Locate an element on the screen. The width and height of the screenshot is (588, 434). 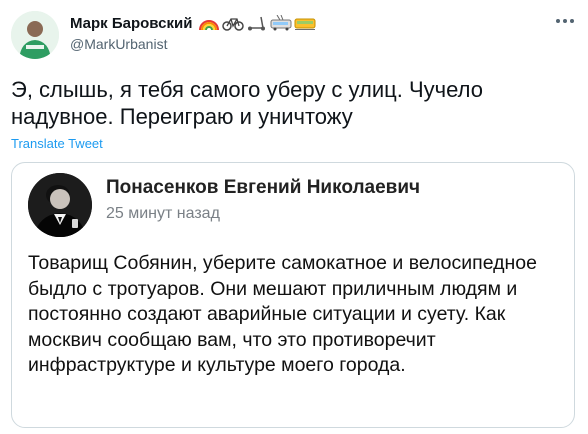
more-options-button is located at coordinates (565, 21).